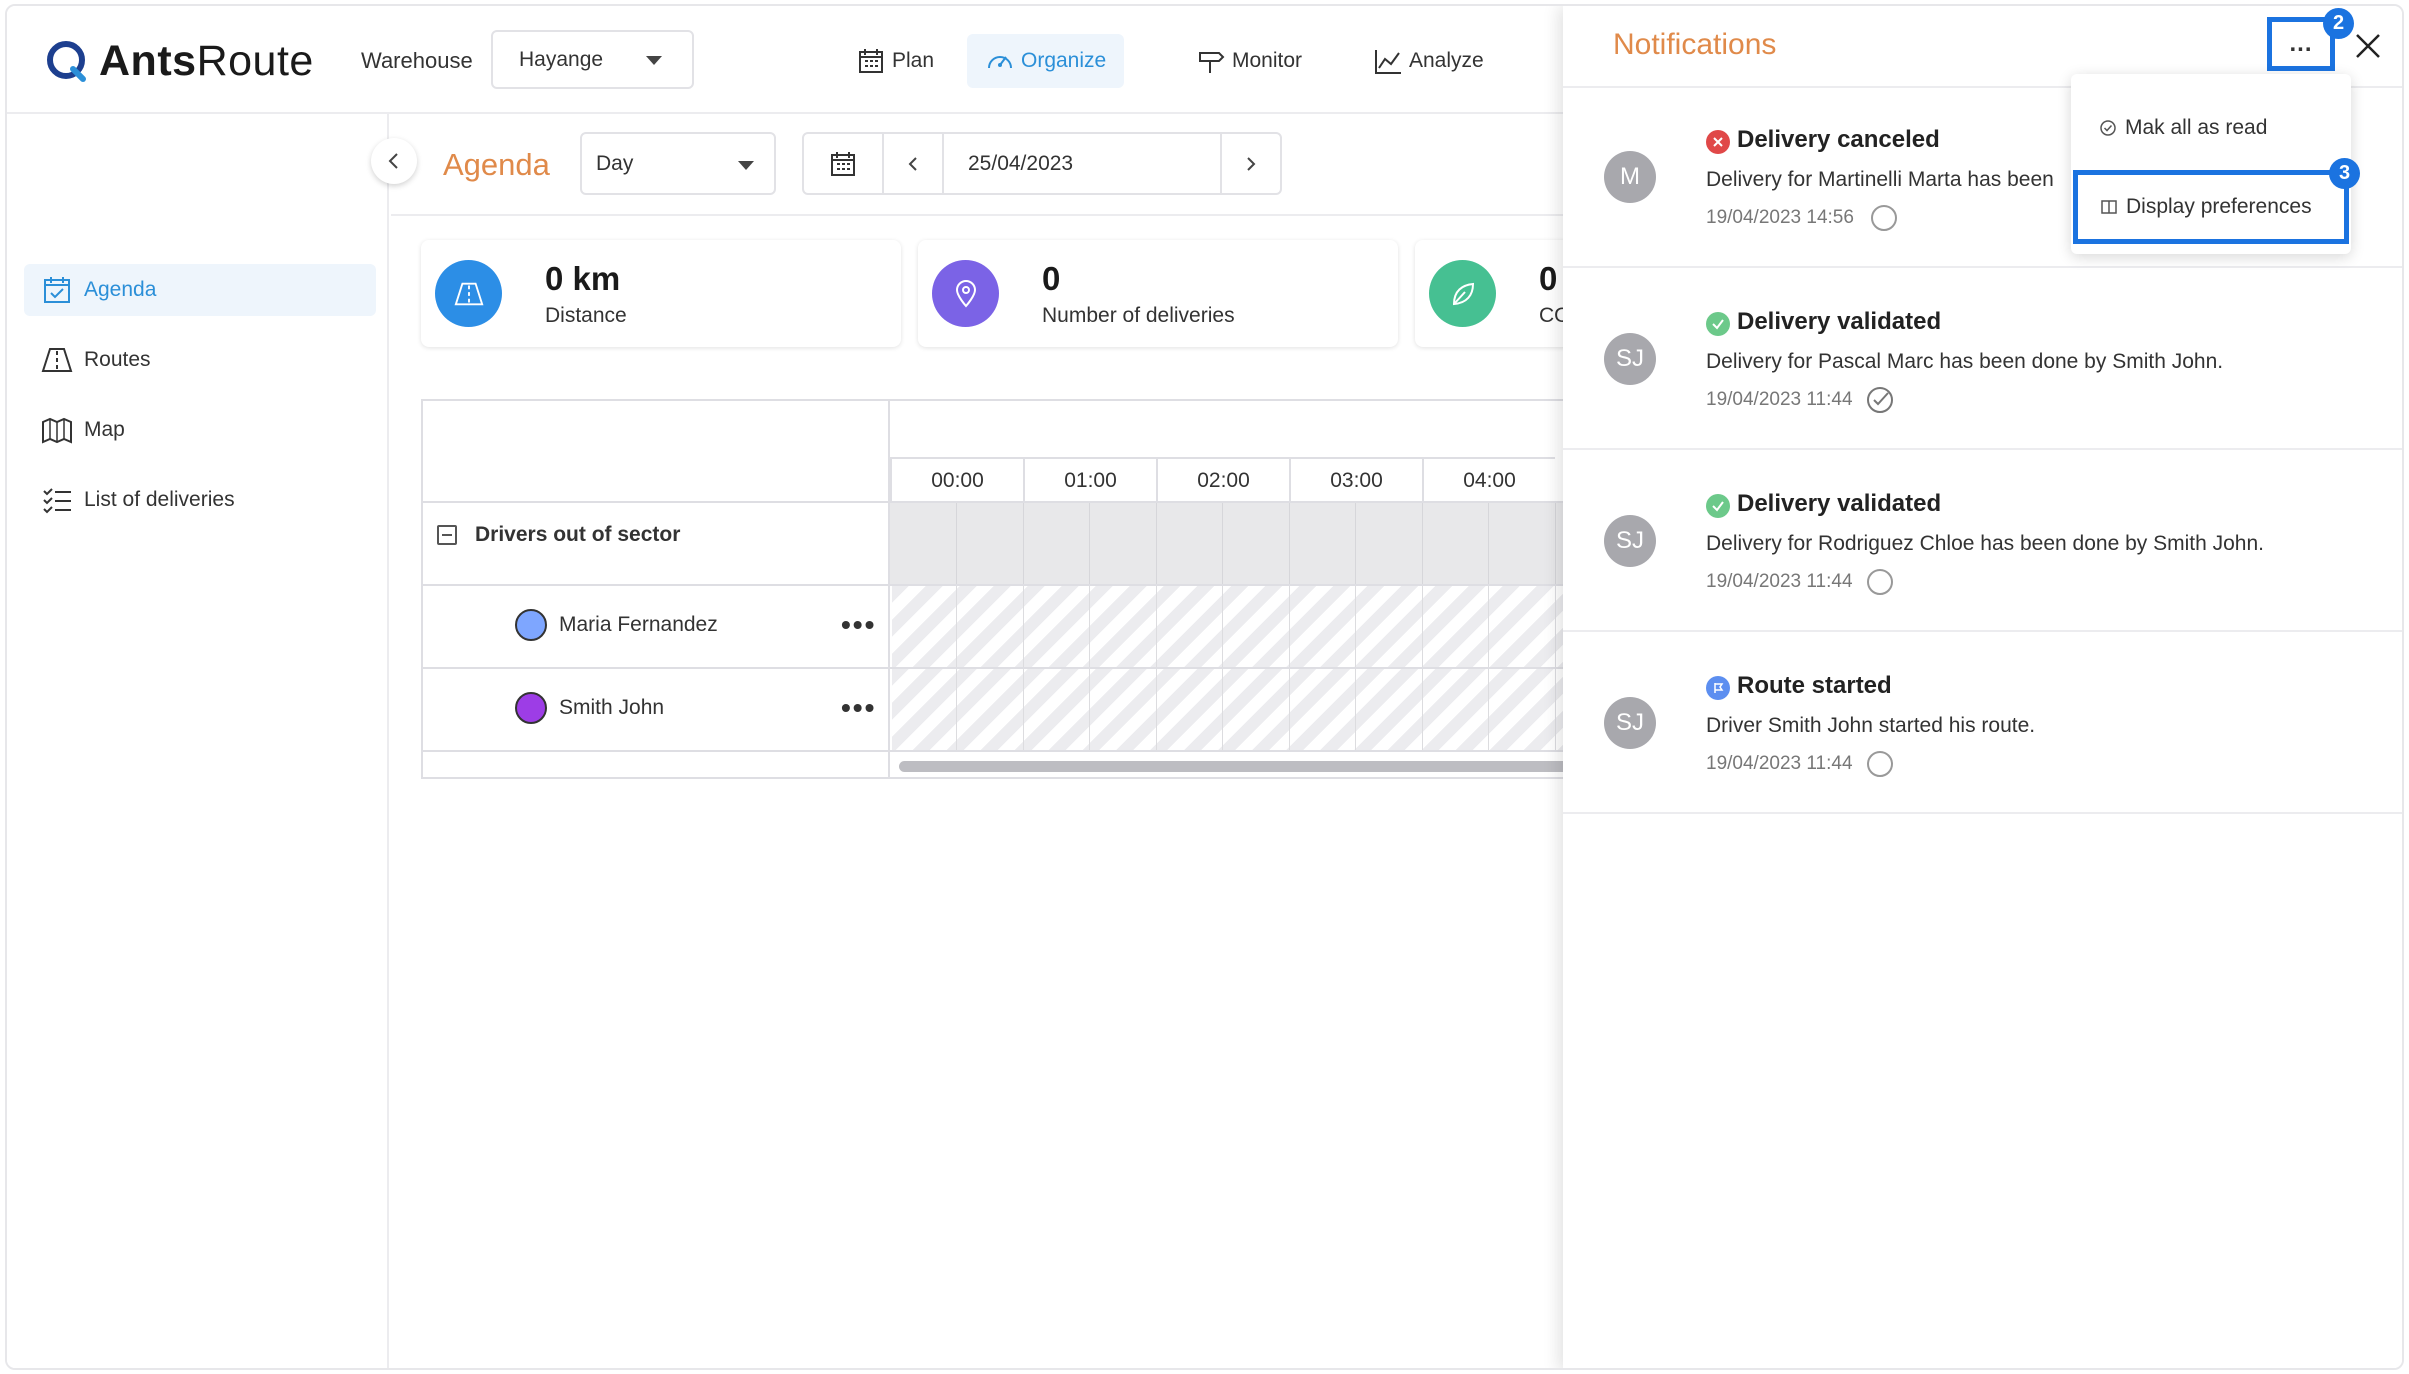  What do you see at coordinates (1388, 62) in the screenshot?
I see `chart-icon` at bounding box center [1388, 62].